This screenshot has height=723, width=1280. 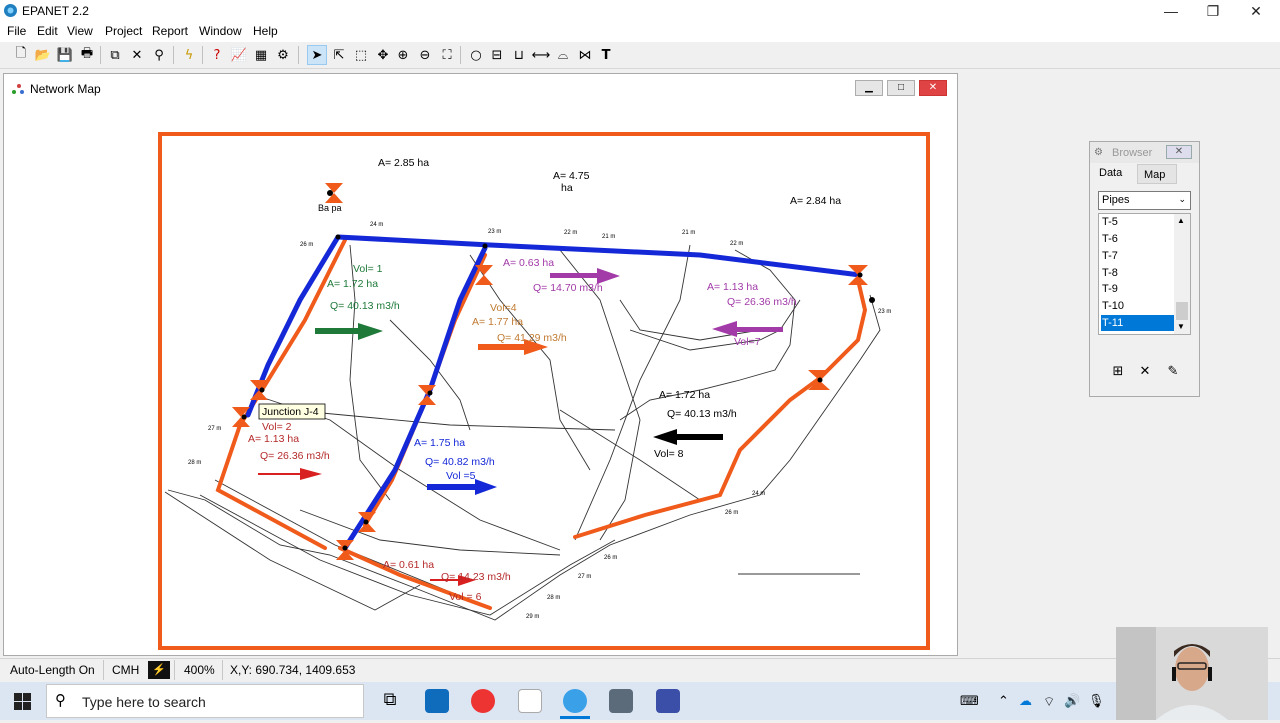 I want to click on windows-start-icon, so click(x=22, y=701).